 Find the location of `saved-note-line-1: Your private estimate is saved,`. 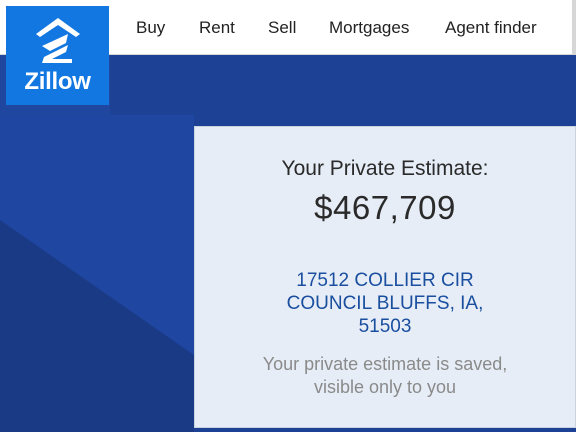

saved-note-line-1: Your private estimate is saved, is located at coordinates (385, 364).